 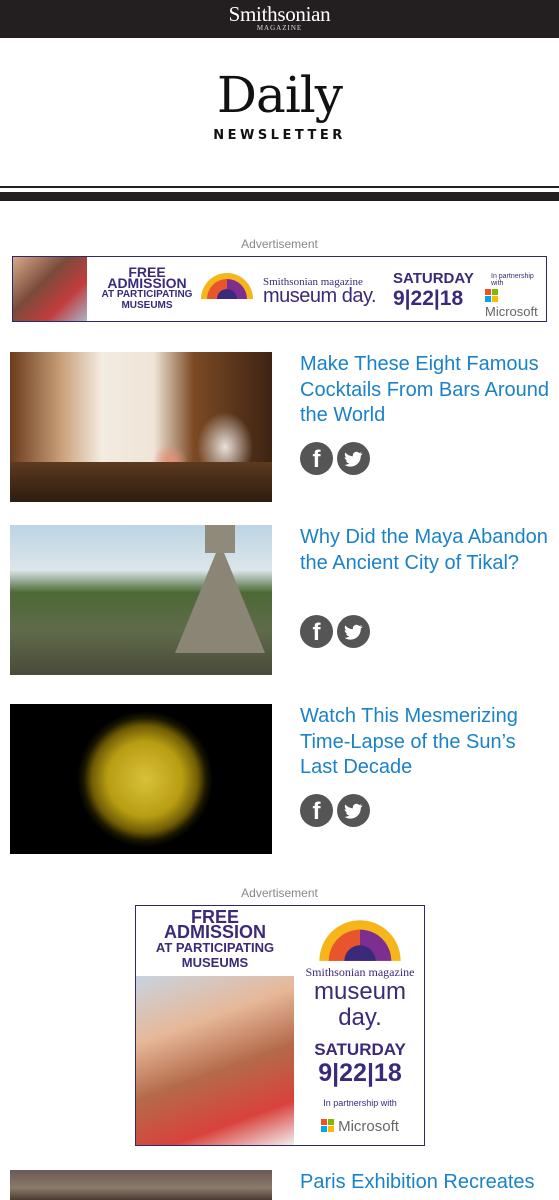 I want to click on header-divider-thick, so click(x=279, y=196).